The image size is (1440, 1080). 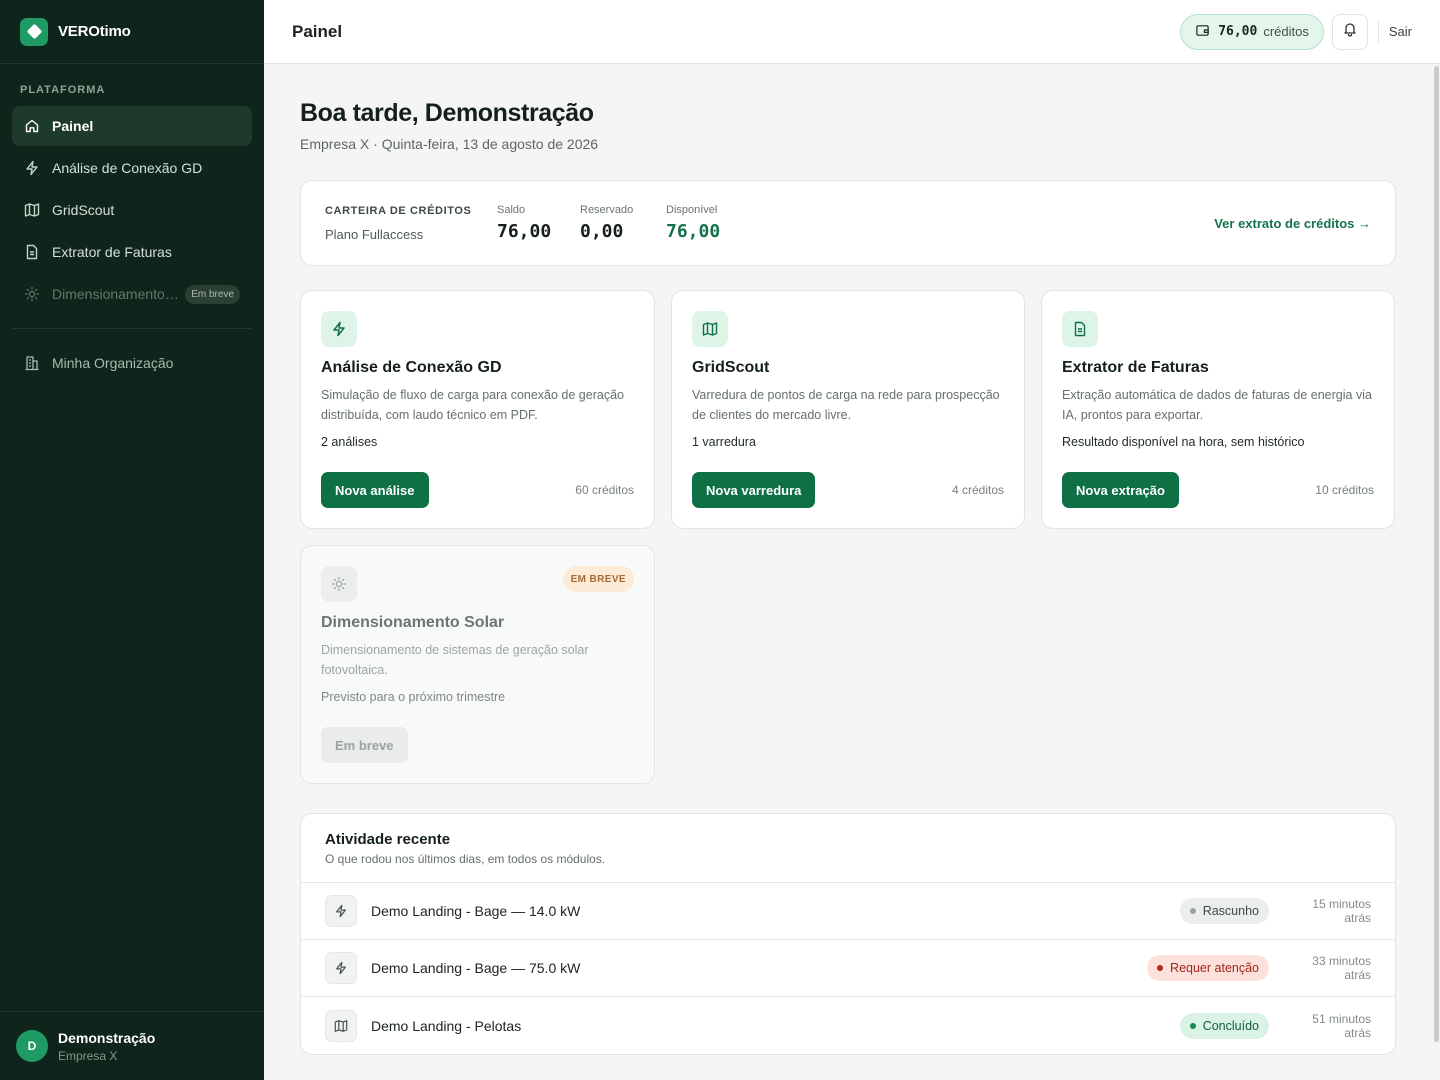 I want to click on scrollbar, so click(x=1436, y=554).